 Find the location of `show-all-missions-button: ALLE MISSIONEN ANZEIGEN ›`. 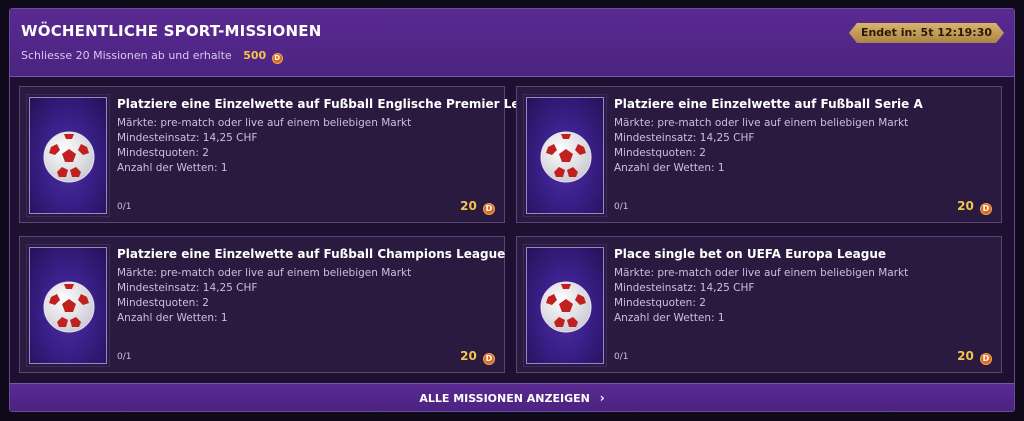

show-all-missions-button: ALLE MISSIONEN ANZEIGEN › is located at coordinates (512, 397).